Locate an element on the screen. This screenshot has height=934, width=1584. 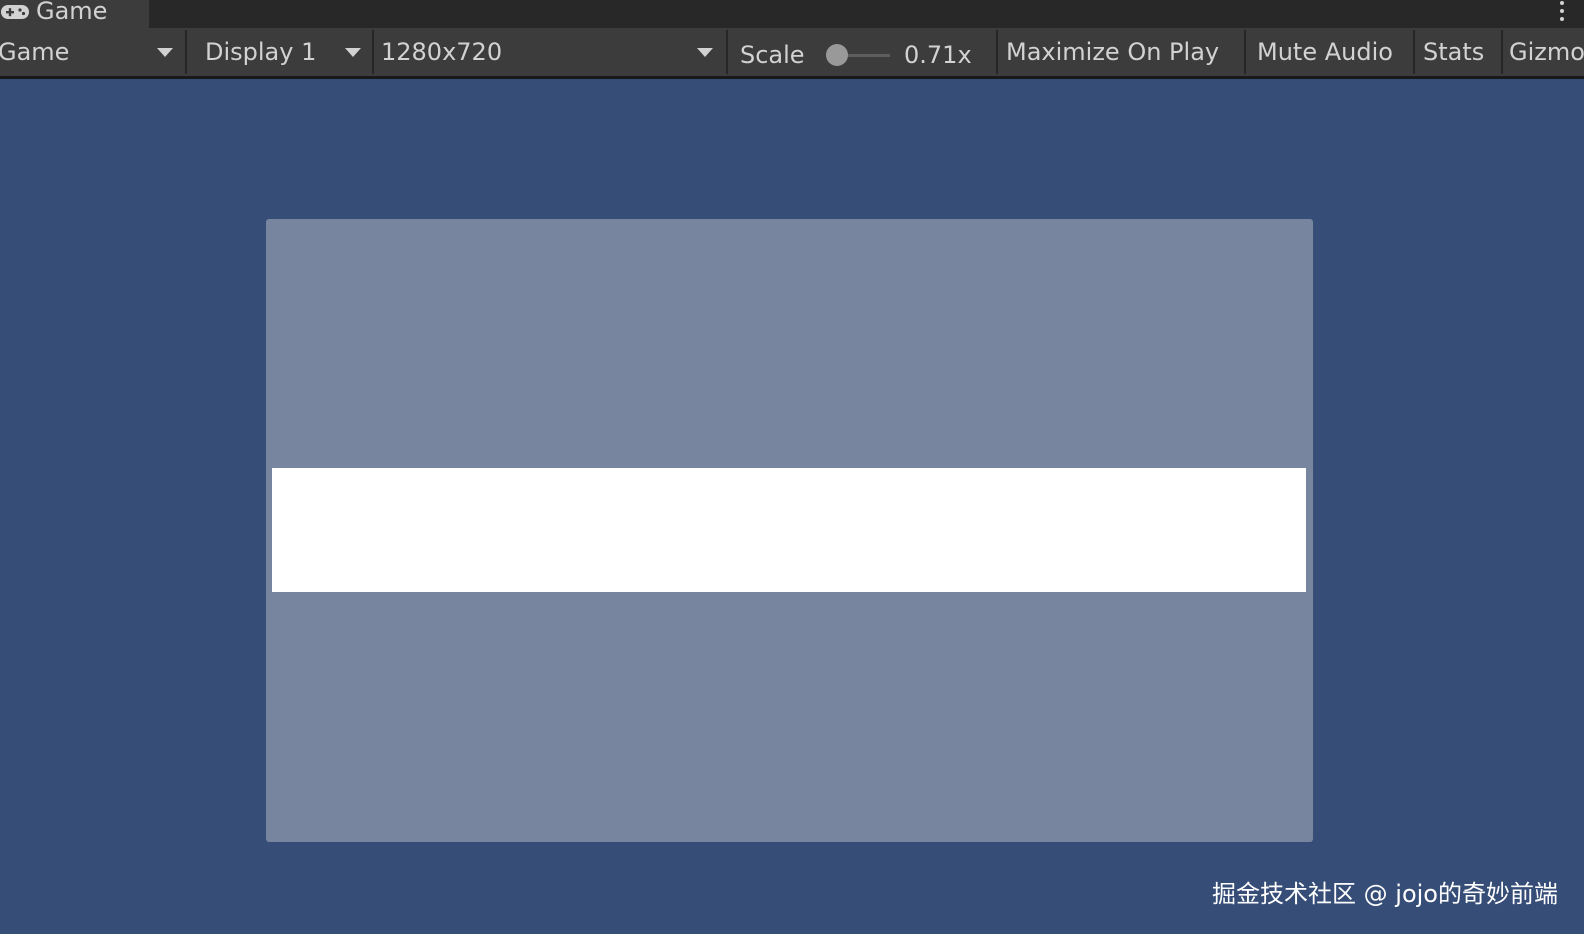
more-options-icon is located at coordinates (1562, 11).